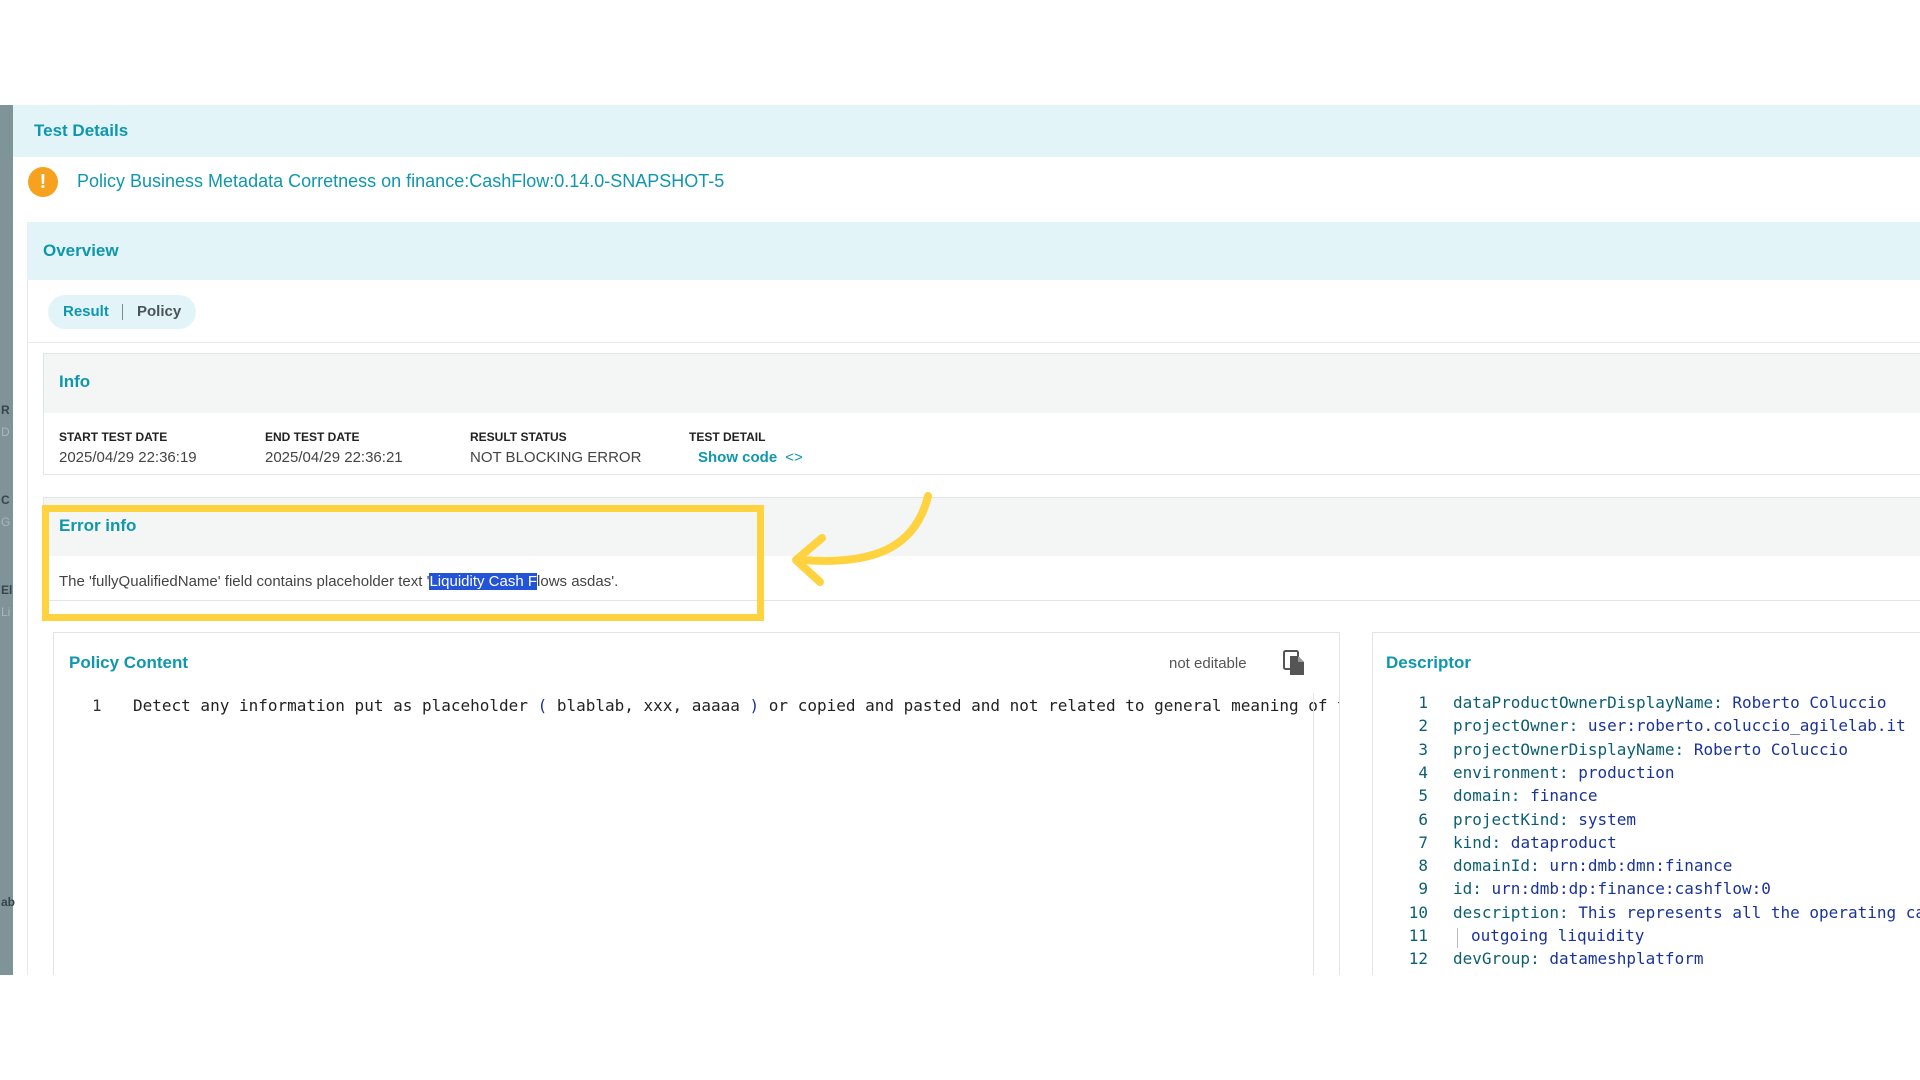 The image size is (1920, 1080). What do you see at coordinates (334, 457) in the screenshot?
I see `end-date-value: 2025/04/29 22:36:21` at bounding box center [334, 457].